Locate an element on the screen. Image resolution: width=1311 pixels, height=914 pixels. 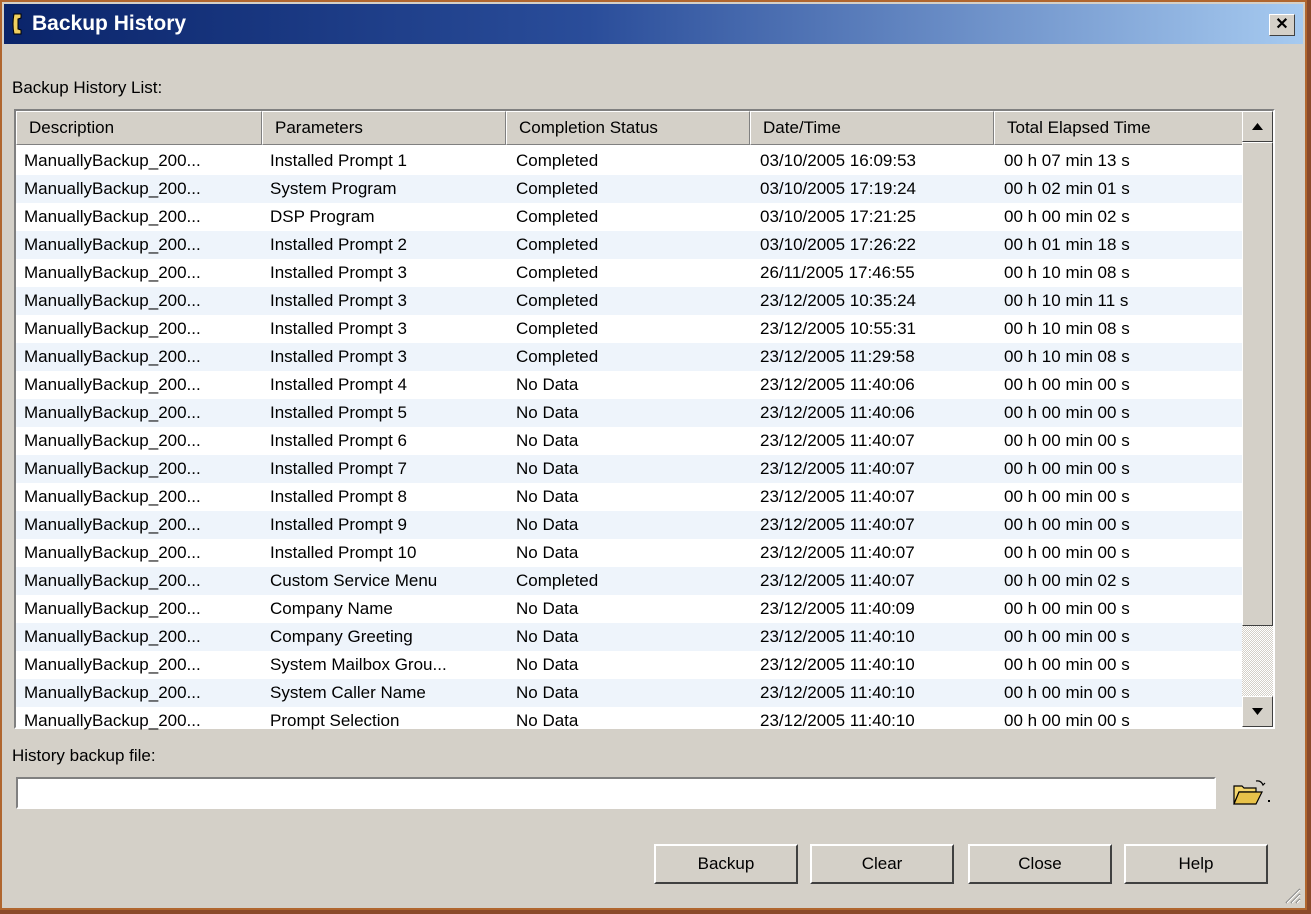
cell-date-time: 23/12/2005 10:55:31 is located at coordinates (838, 328).